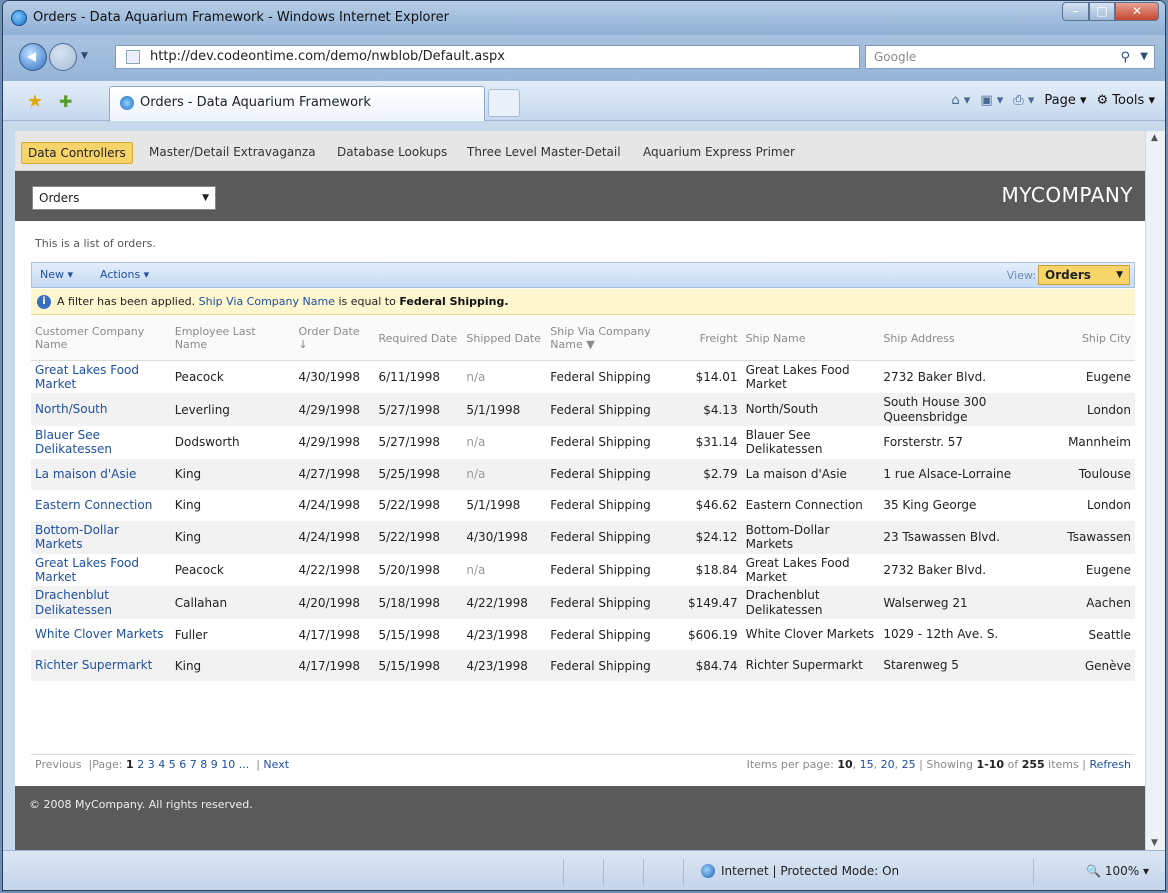 The width and height of the screenshot is (1168, 893). I want to click on refresh-link: Refresh, so click(1110, 764).